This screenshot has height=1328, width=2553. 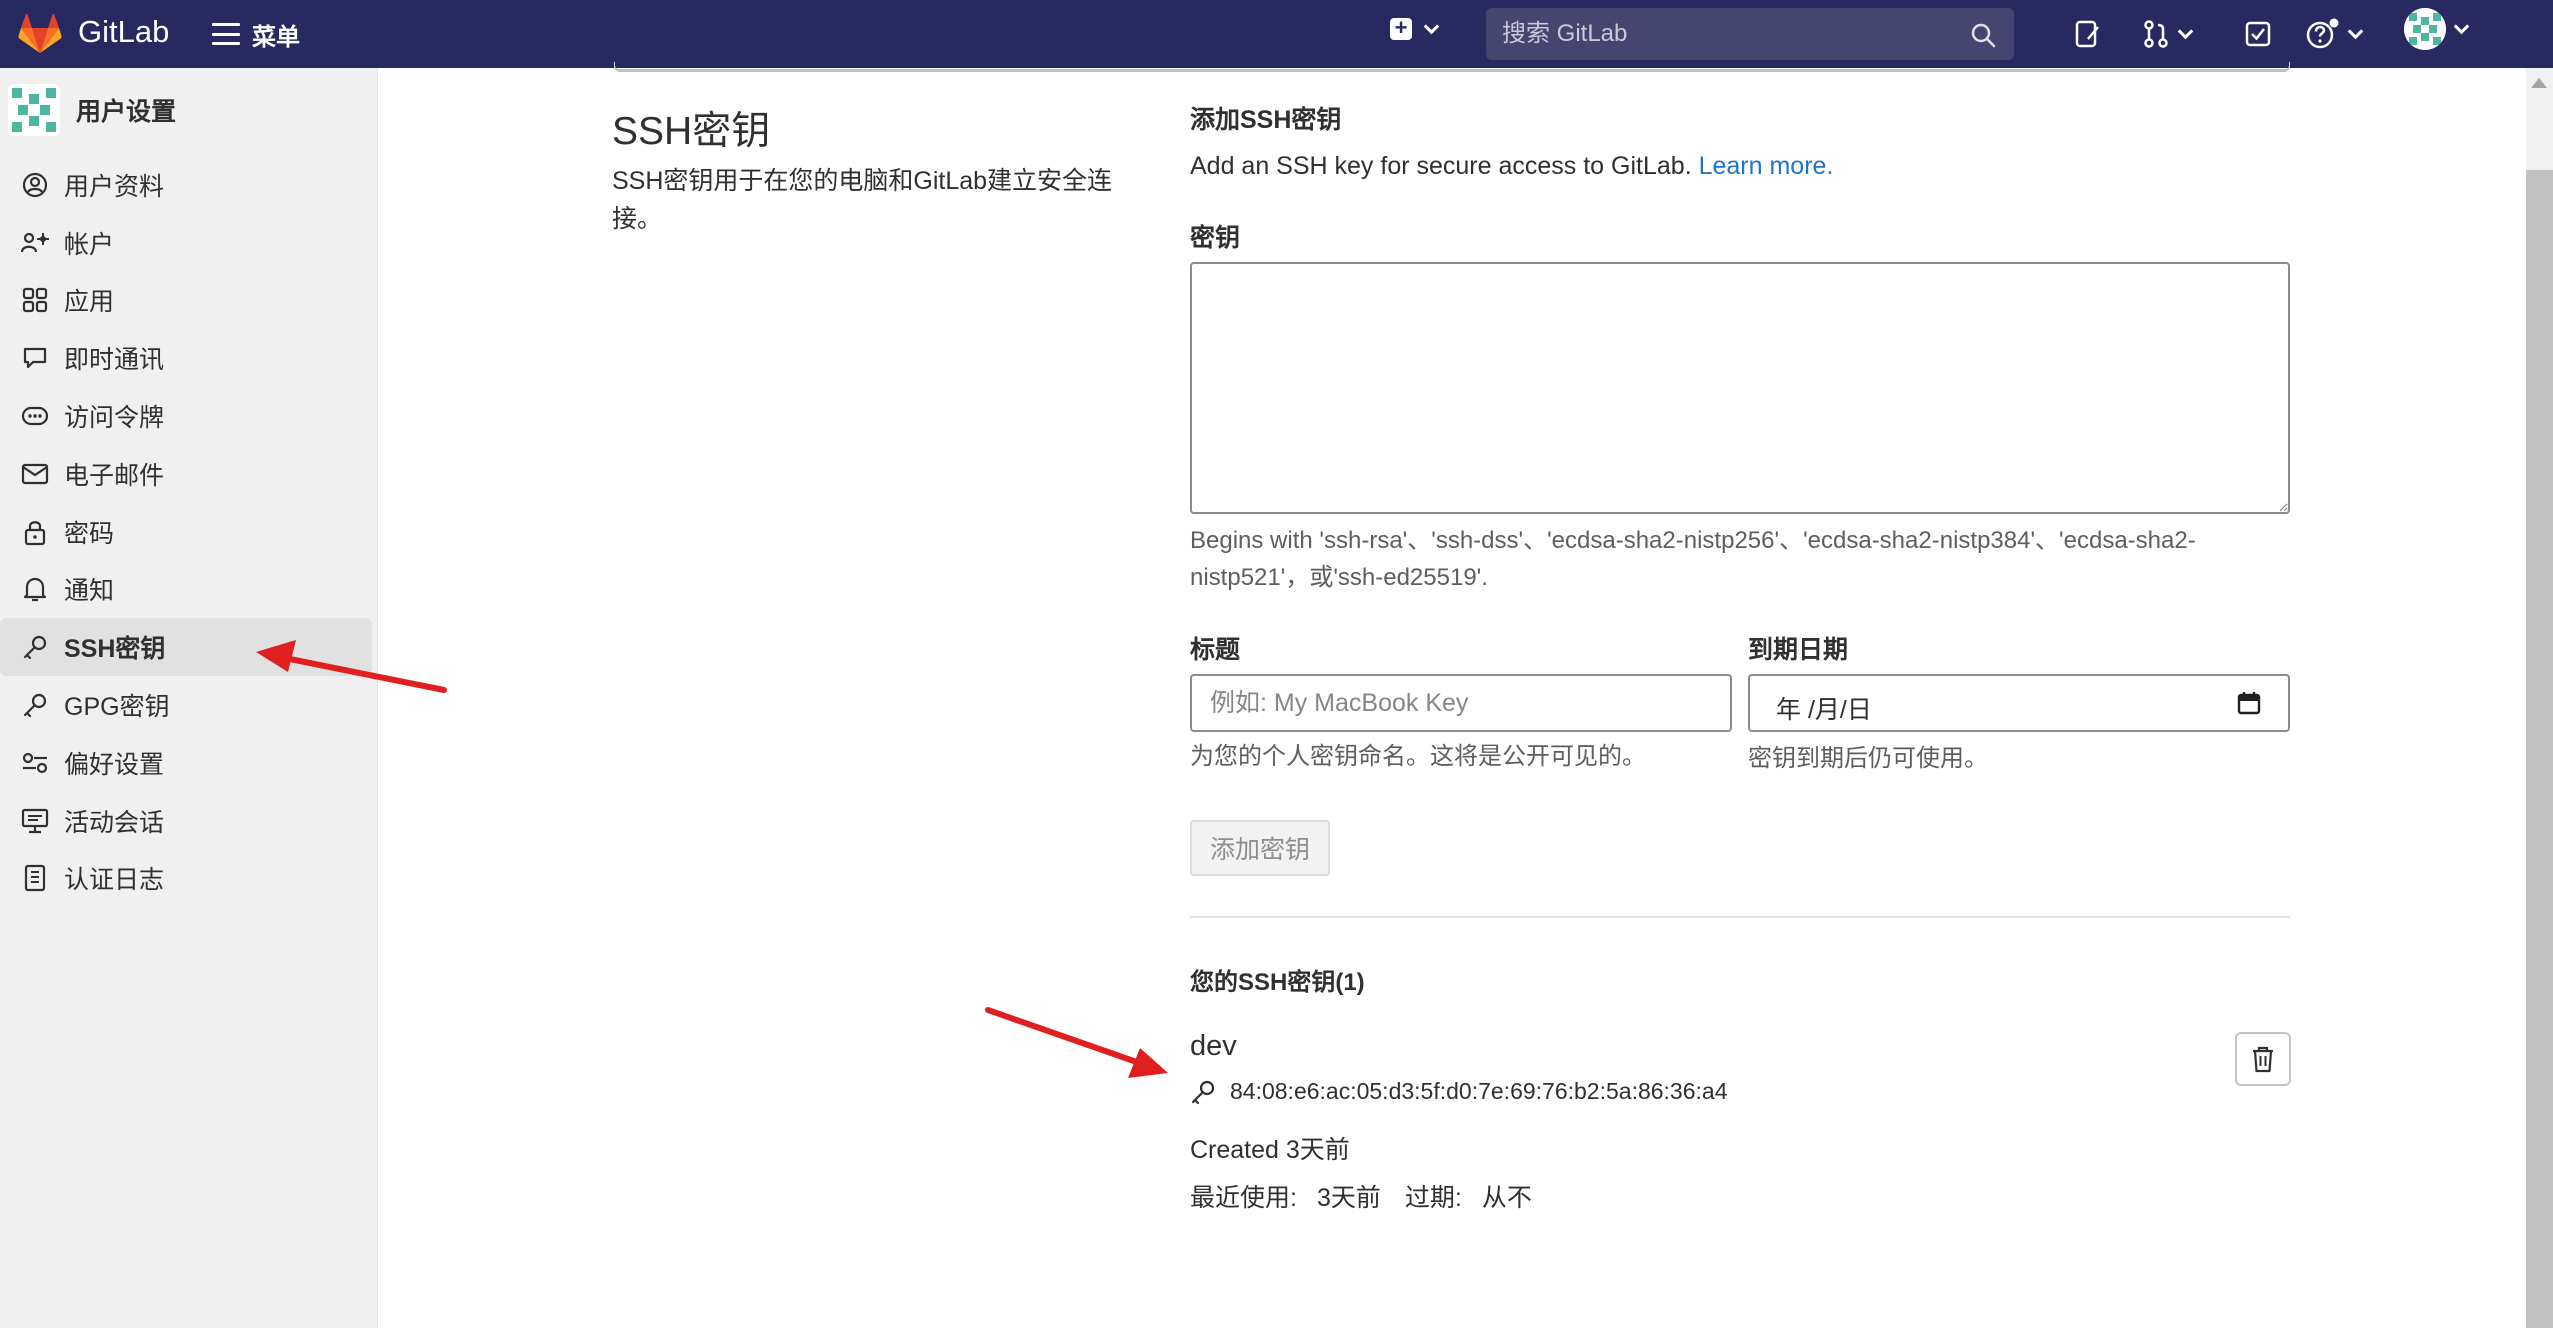 What do you see at coordinates (2249, 703) in the screenshot?
I see `calendar-icon` at bounding box center [2249, 703].